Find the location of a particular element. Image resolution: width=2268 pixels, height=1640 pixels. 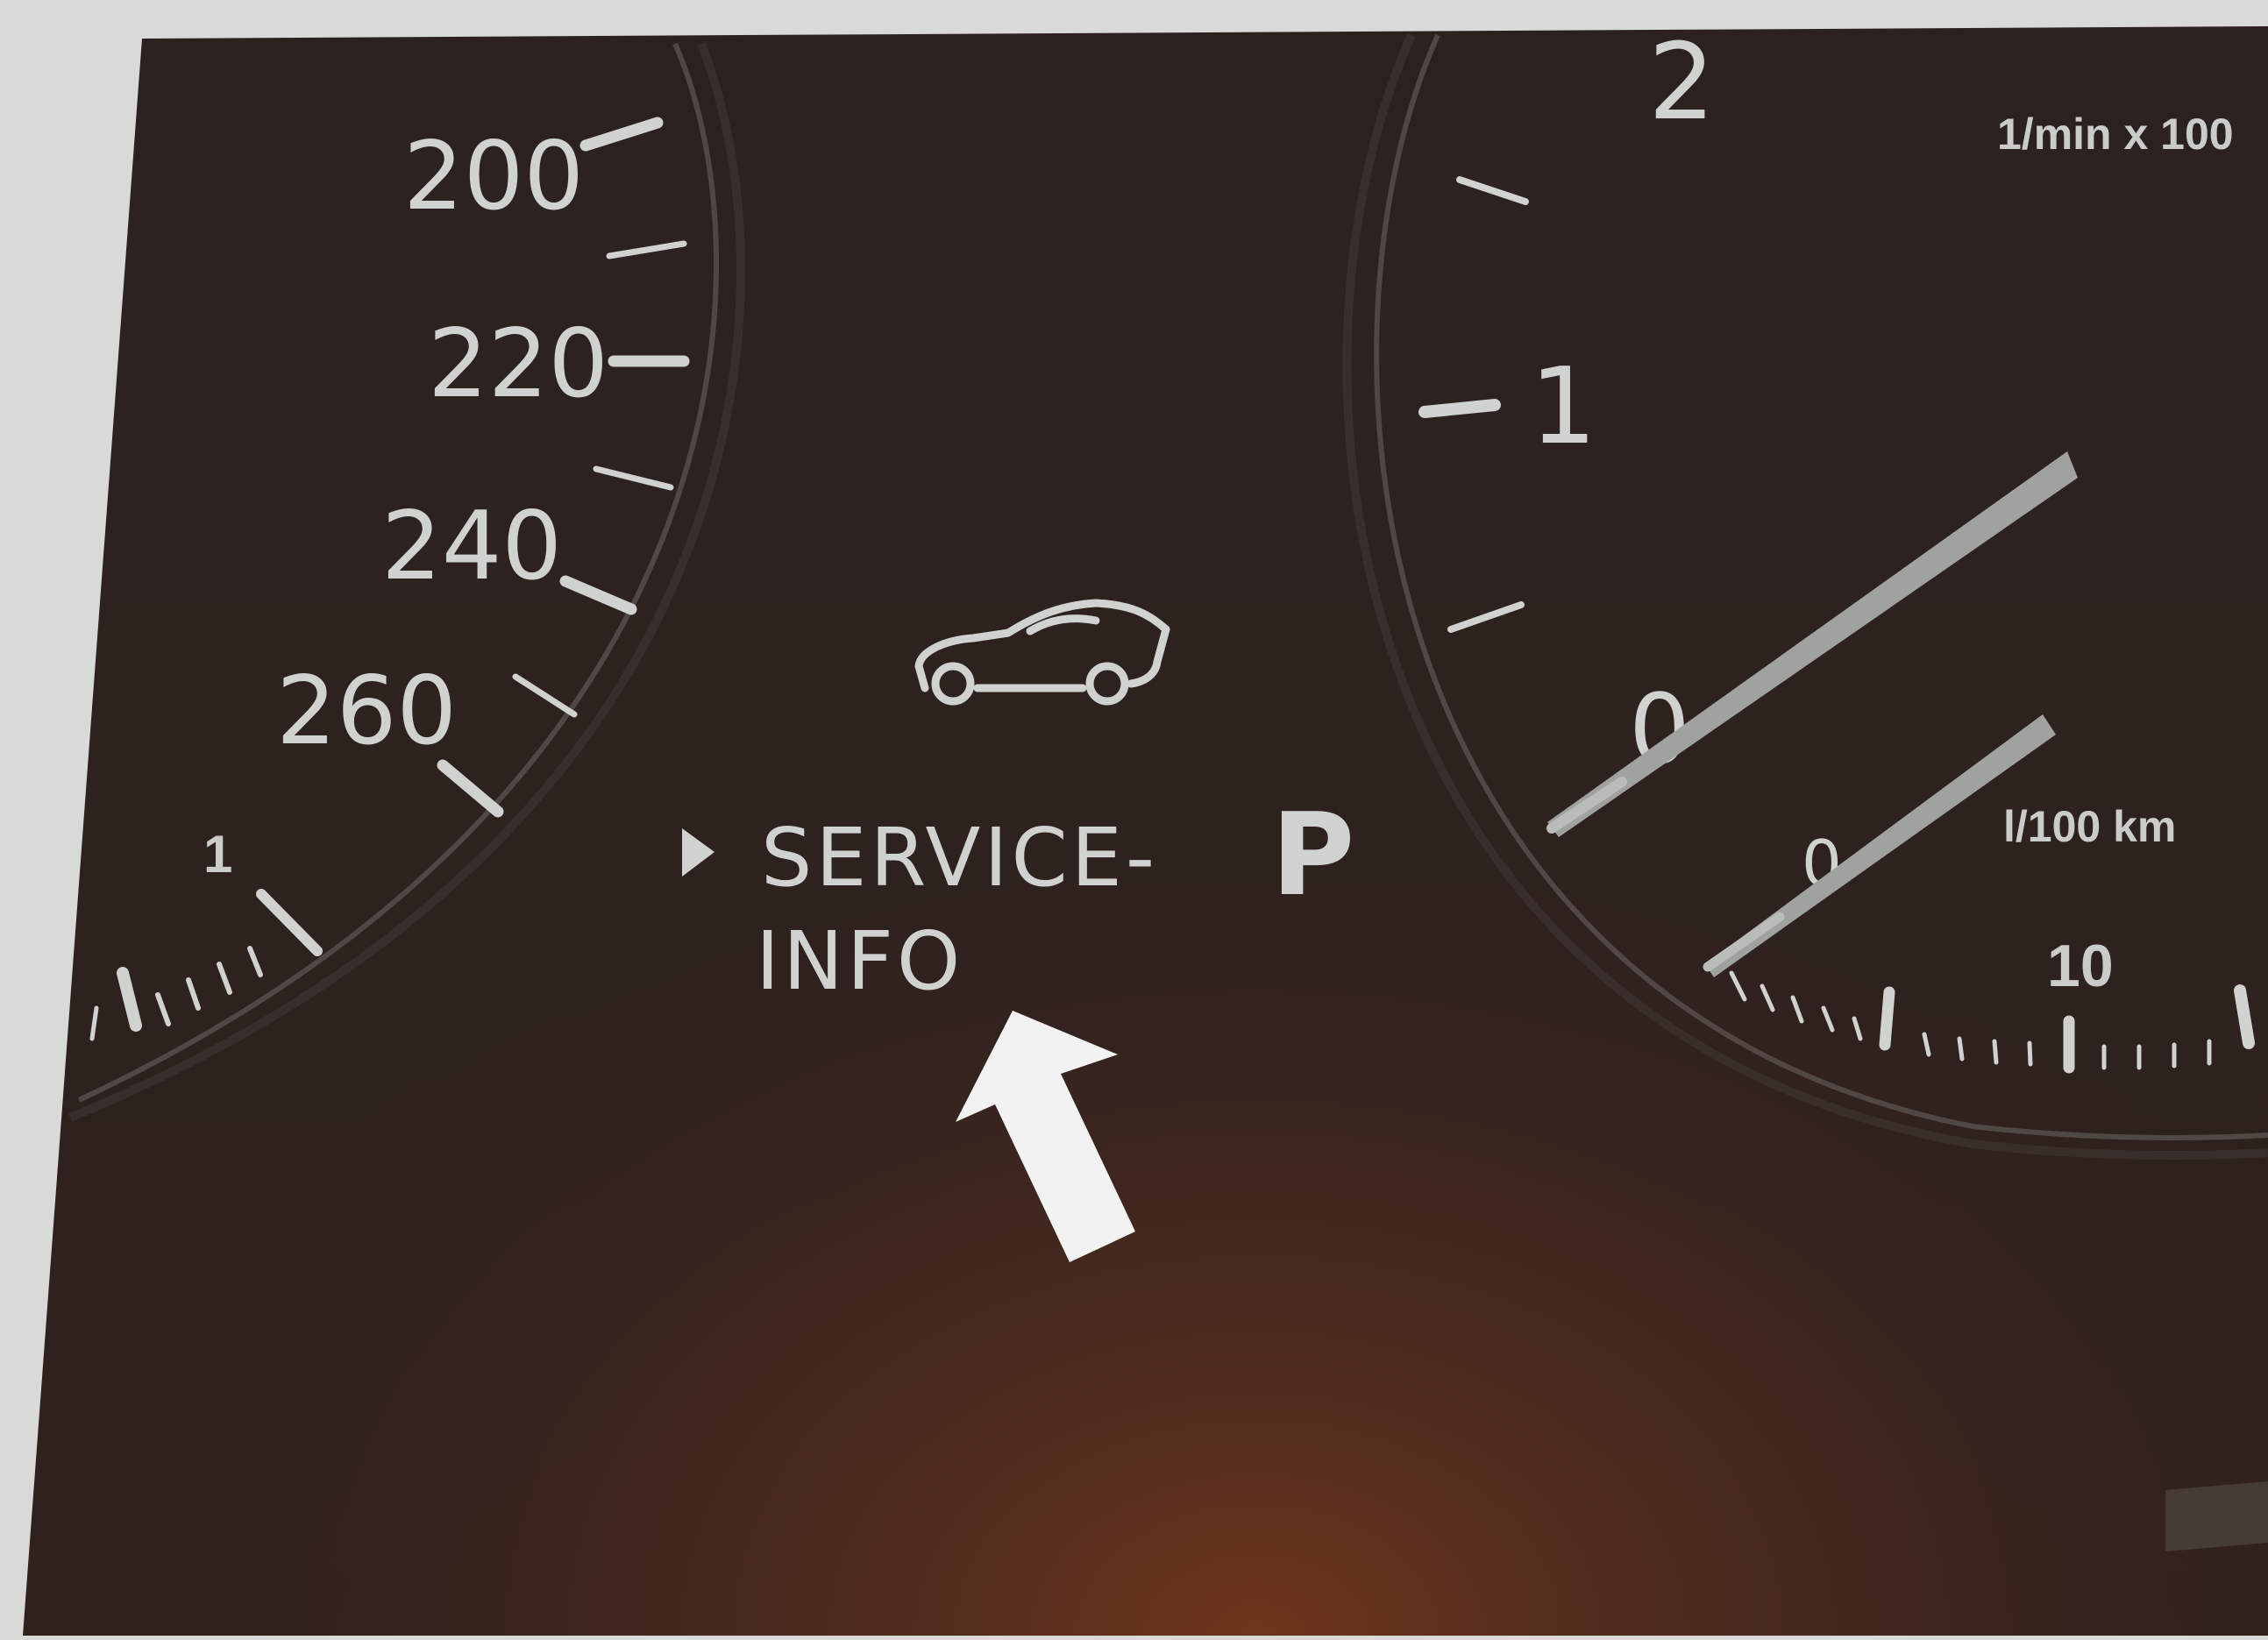

service-info-line1: SERVICE- is located at coordinates (959, 858).